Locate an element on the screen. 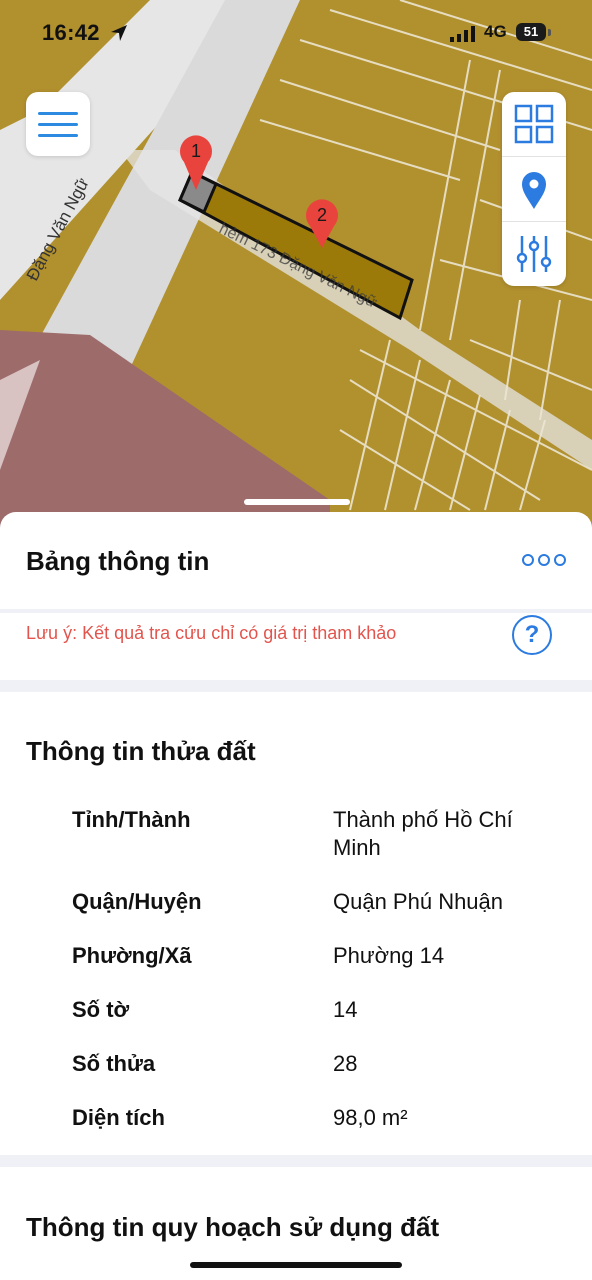 The height and width of the screenshot is (1280, 592). status-time: 16:42 is located at coordinates (71, 32).